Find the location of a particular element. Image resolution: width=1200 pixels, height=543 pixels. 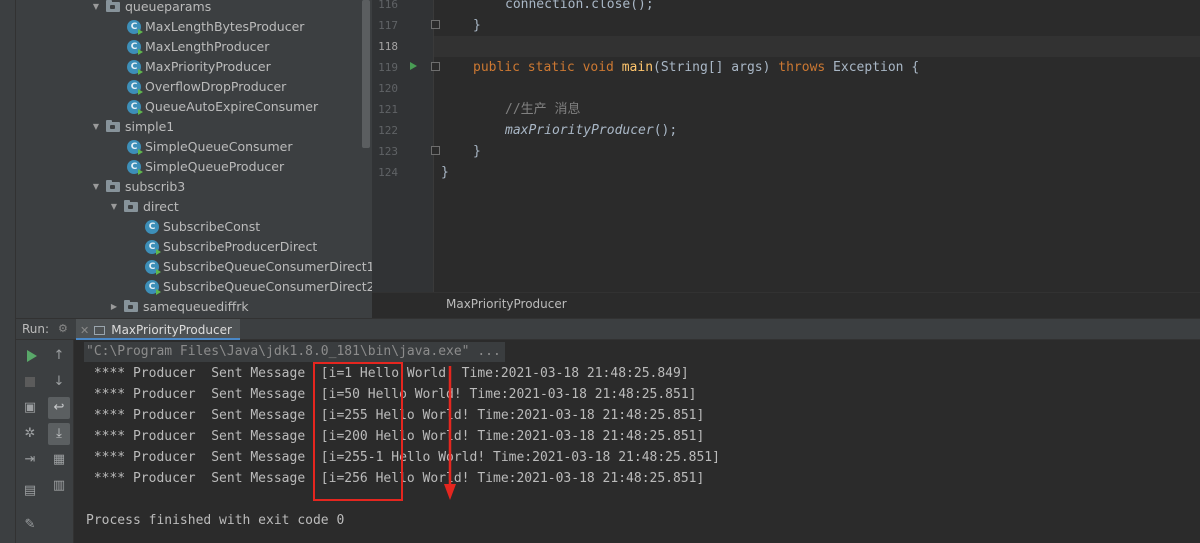

run-panel-header: Run: ⚙ ✕ MaxPriorityProducer is located at coordinates (608, 329).